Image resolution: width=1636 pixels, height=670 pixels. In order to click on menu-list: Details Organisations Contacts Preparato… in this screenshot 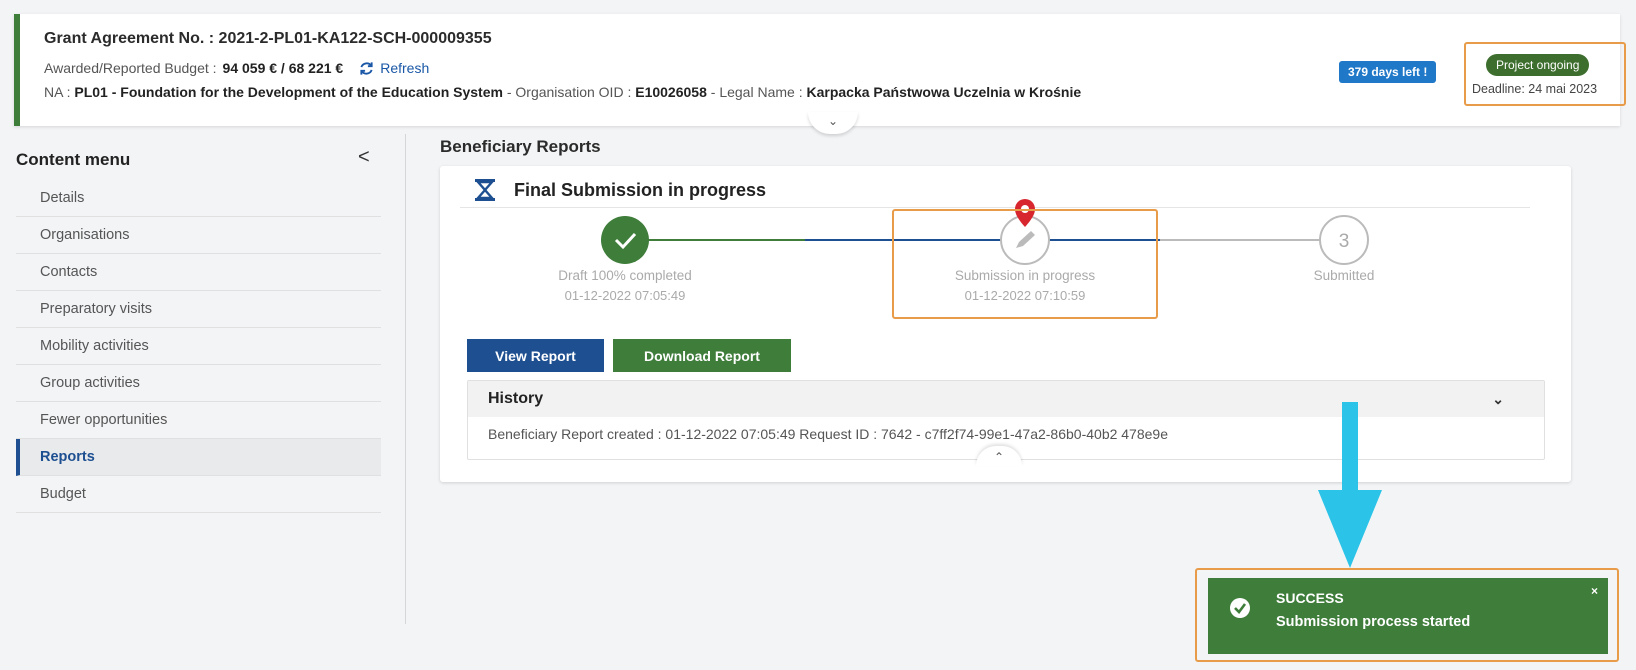, I will do `click(198, 346)`.